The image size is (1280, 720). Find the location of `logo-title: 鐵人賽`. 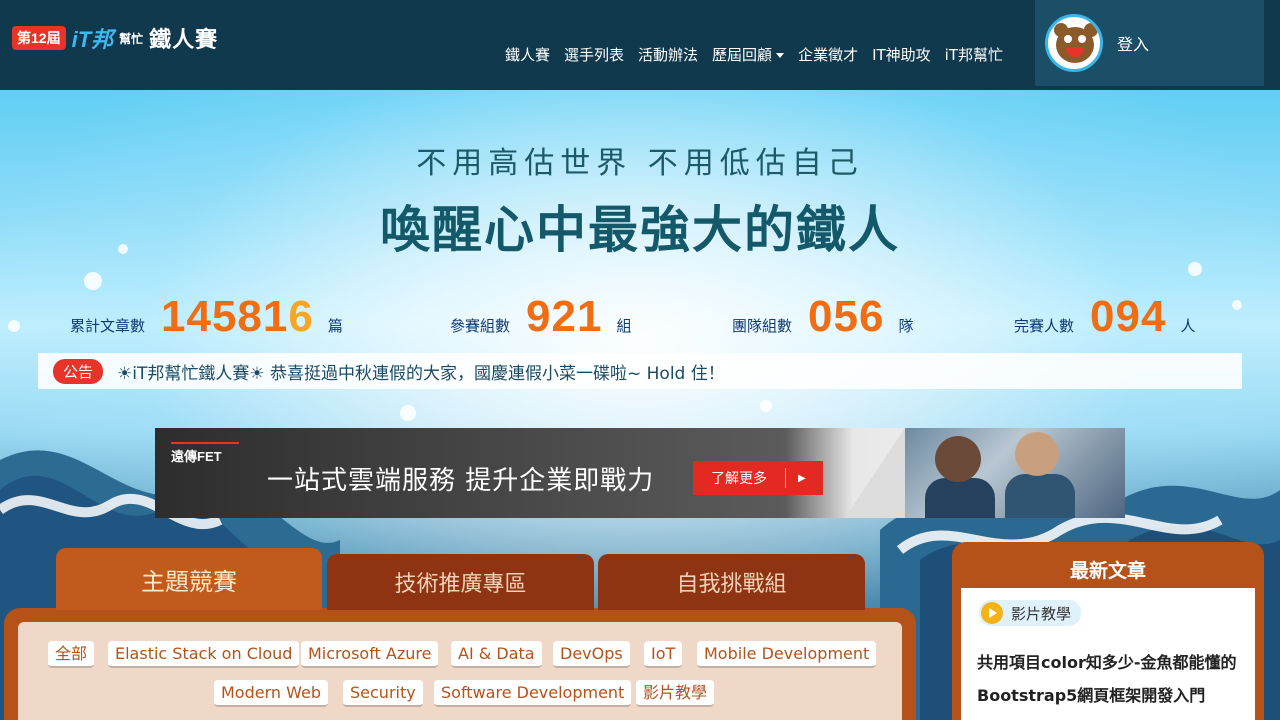

logo-title: 鐵人賽 is located at coordinates (184, 40).